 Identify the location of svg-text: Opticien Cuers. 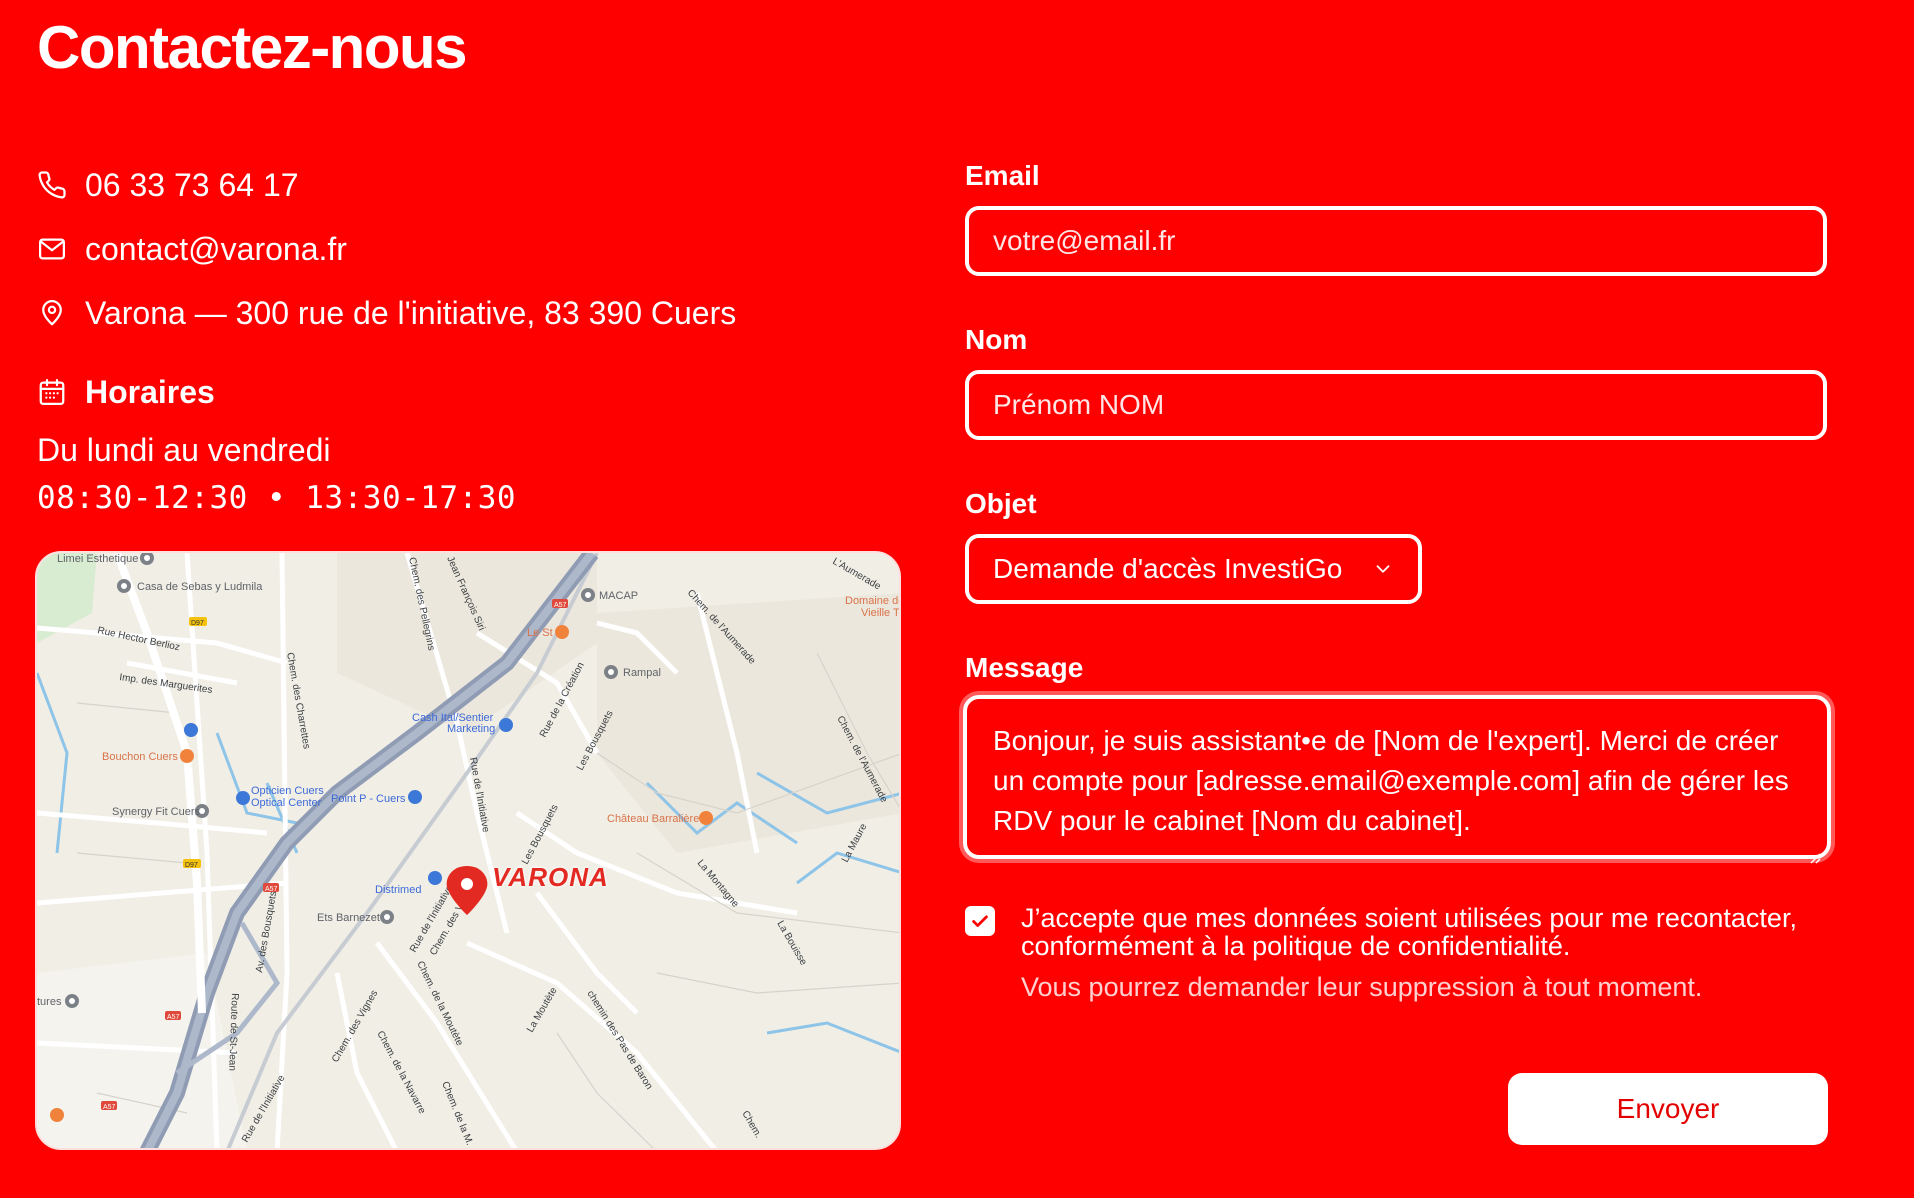
(287, 791).